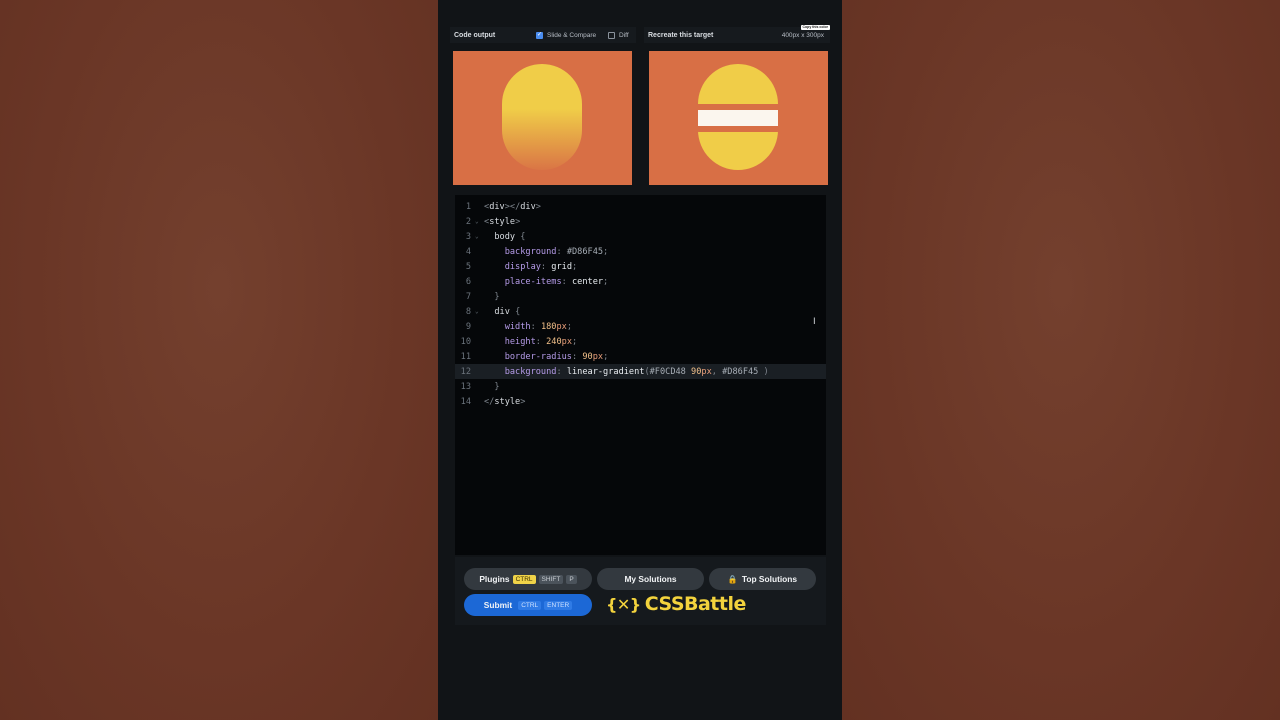 This screenshot has height=720, width=1280. What do you see at coordinates (640, 311) in the screenshot?
I see `code-line: 8 ⌄ div {` at bounding box center [640, 311].